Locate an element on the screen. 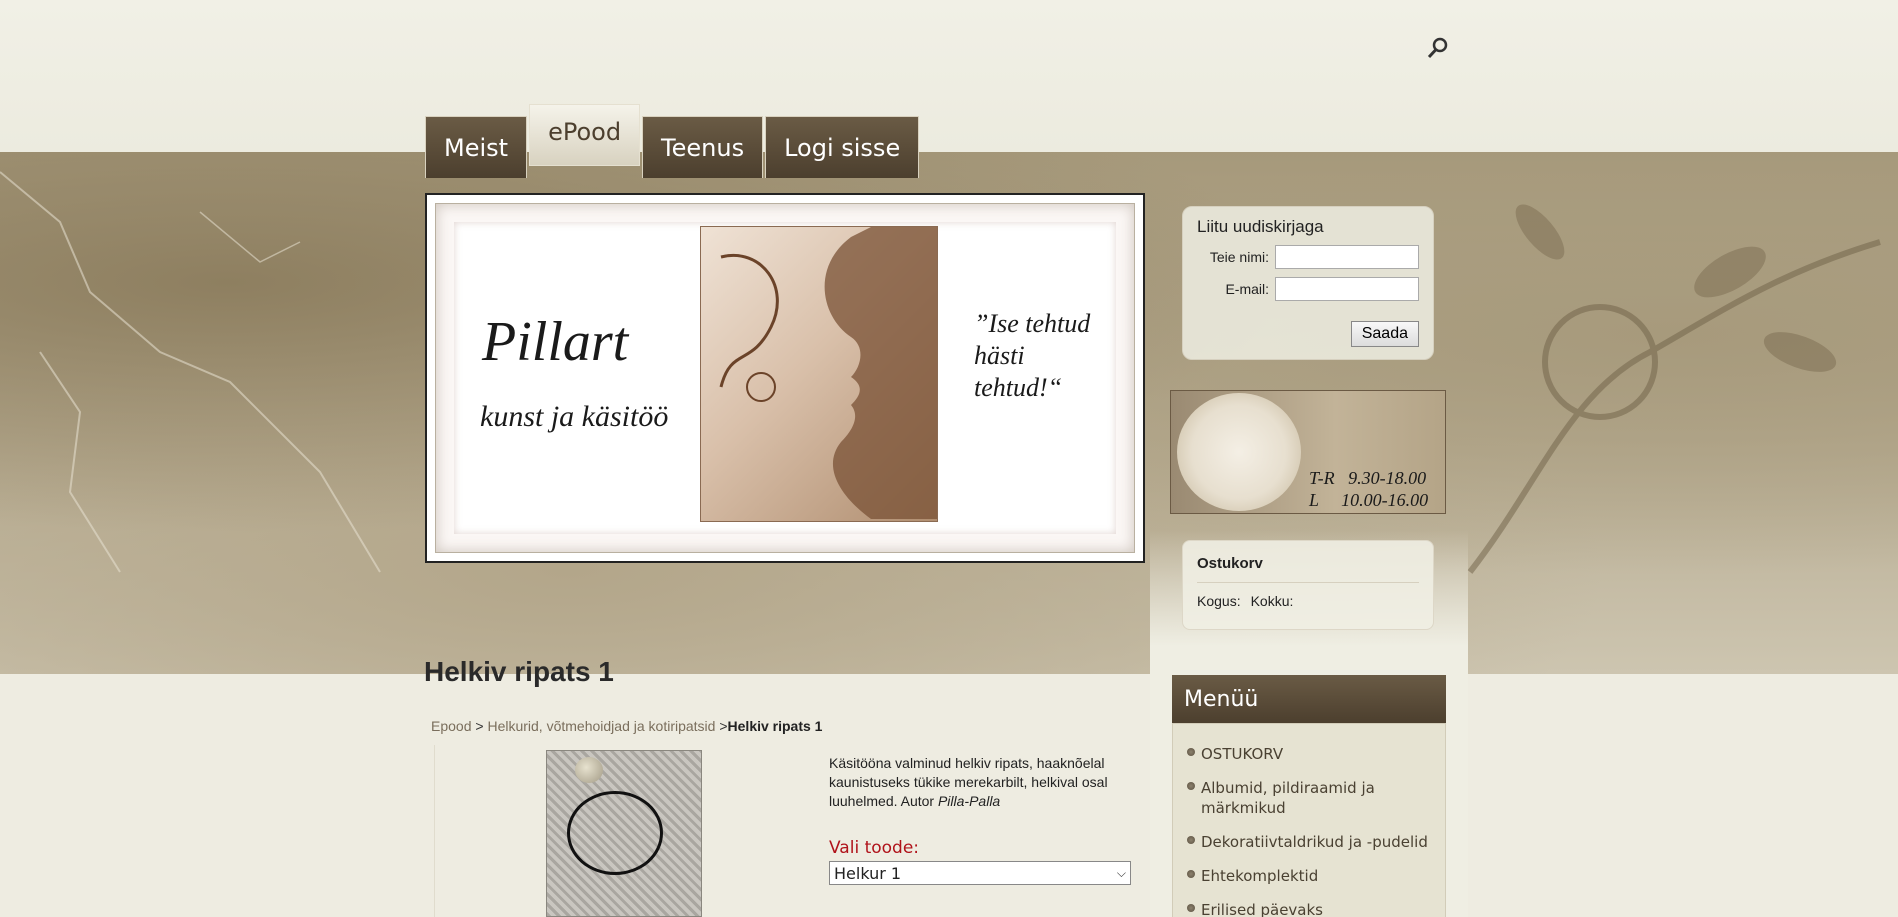 The height and width of the screenshot is (917, 1898). menu-item-label: OSTUKORV is located at coordinates (1242, 754).